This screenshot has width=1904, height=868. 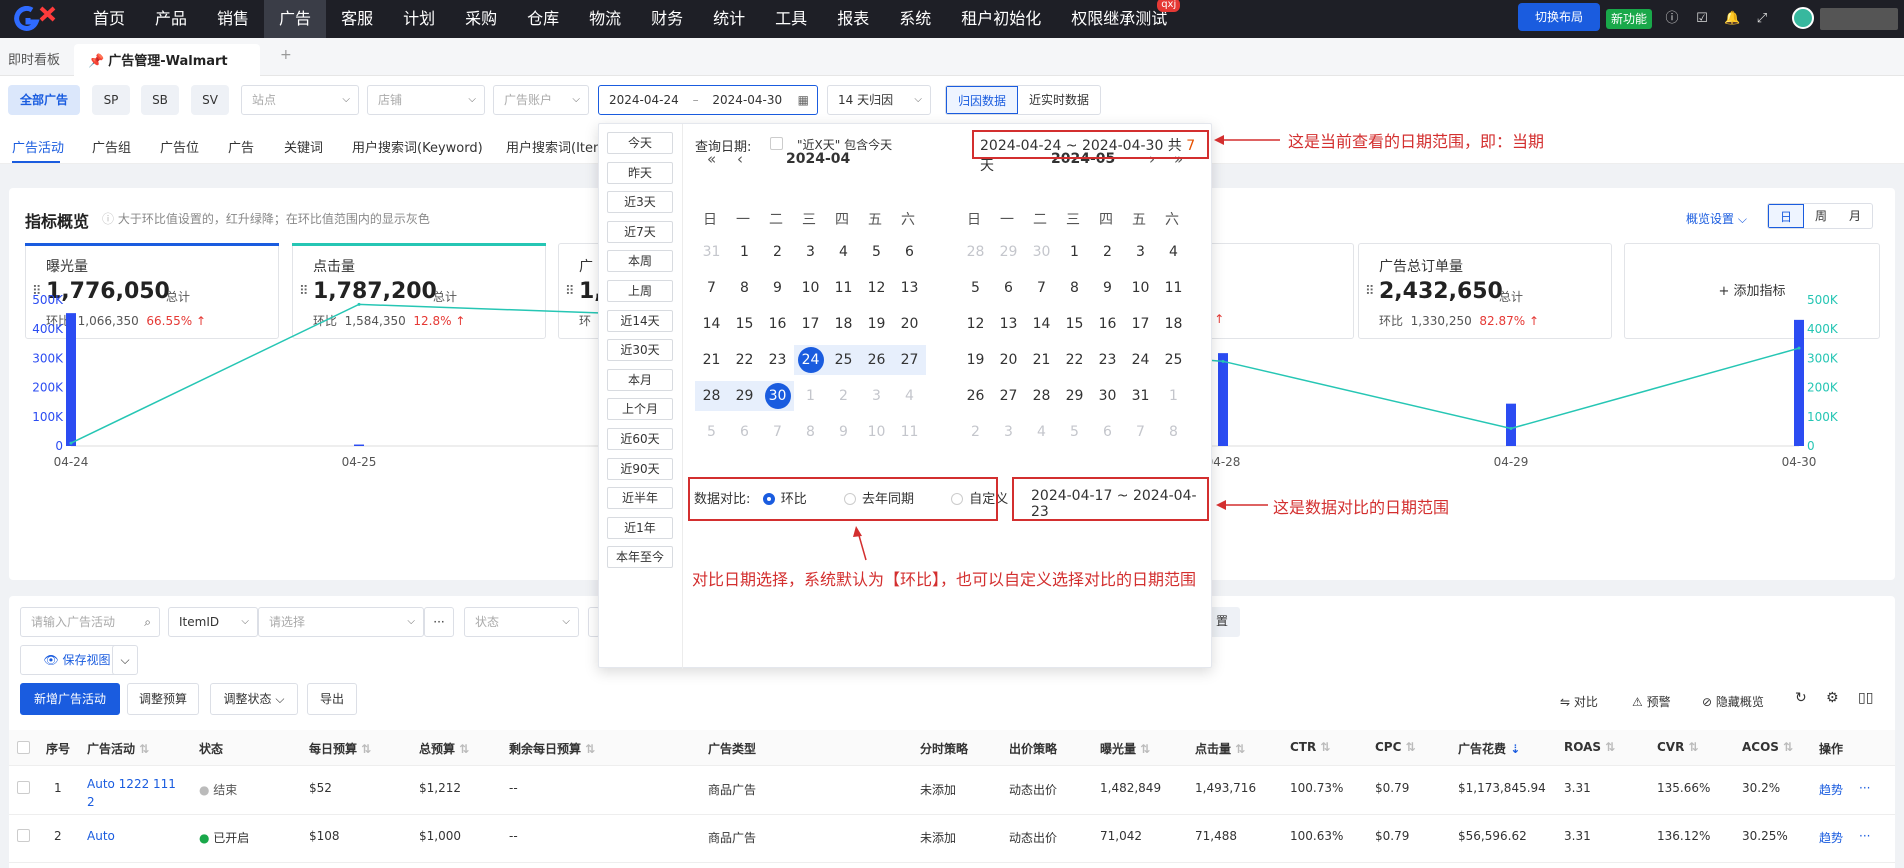 What do you see at coordinates (1221, 505) in the screenshot?
I see `arrowhead-compare` at bounding box center [1221, 505].